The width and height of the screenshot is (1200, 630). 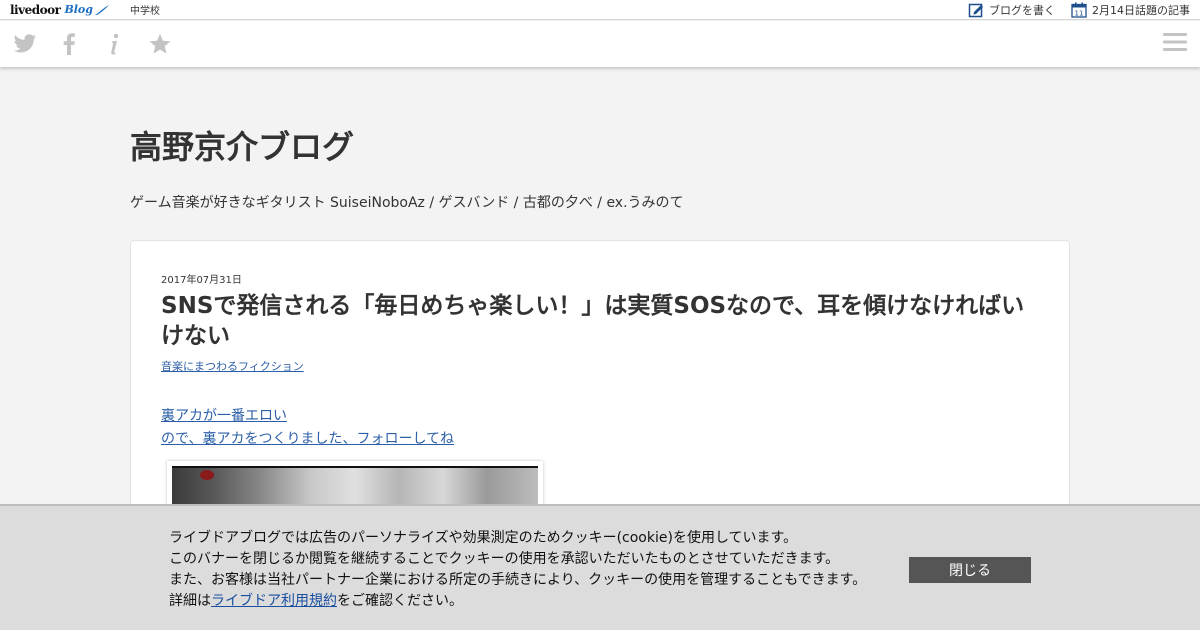 What do you see at coordinates (600, 10) in the screenshot?
I see `livedoor-top-bar: livedoor Blog 中学校 ブログを書く 11 2月14日話題の記事` at bounding box center [600, 10].